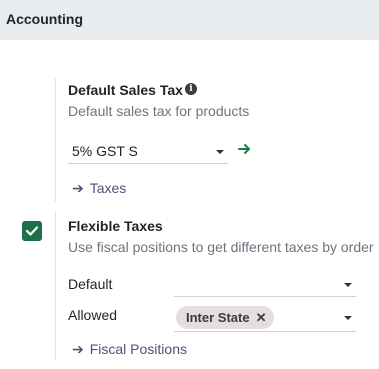 Image resolution: width=379 pixels, height=369 pixels. Describe the element at coordinates (191, 89) in the screenshot. I see `info-icon: i` at that location.